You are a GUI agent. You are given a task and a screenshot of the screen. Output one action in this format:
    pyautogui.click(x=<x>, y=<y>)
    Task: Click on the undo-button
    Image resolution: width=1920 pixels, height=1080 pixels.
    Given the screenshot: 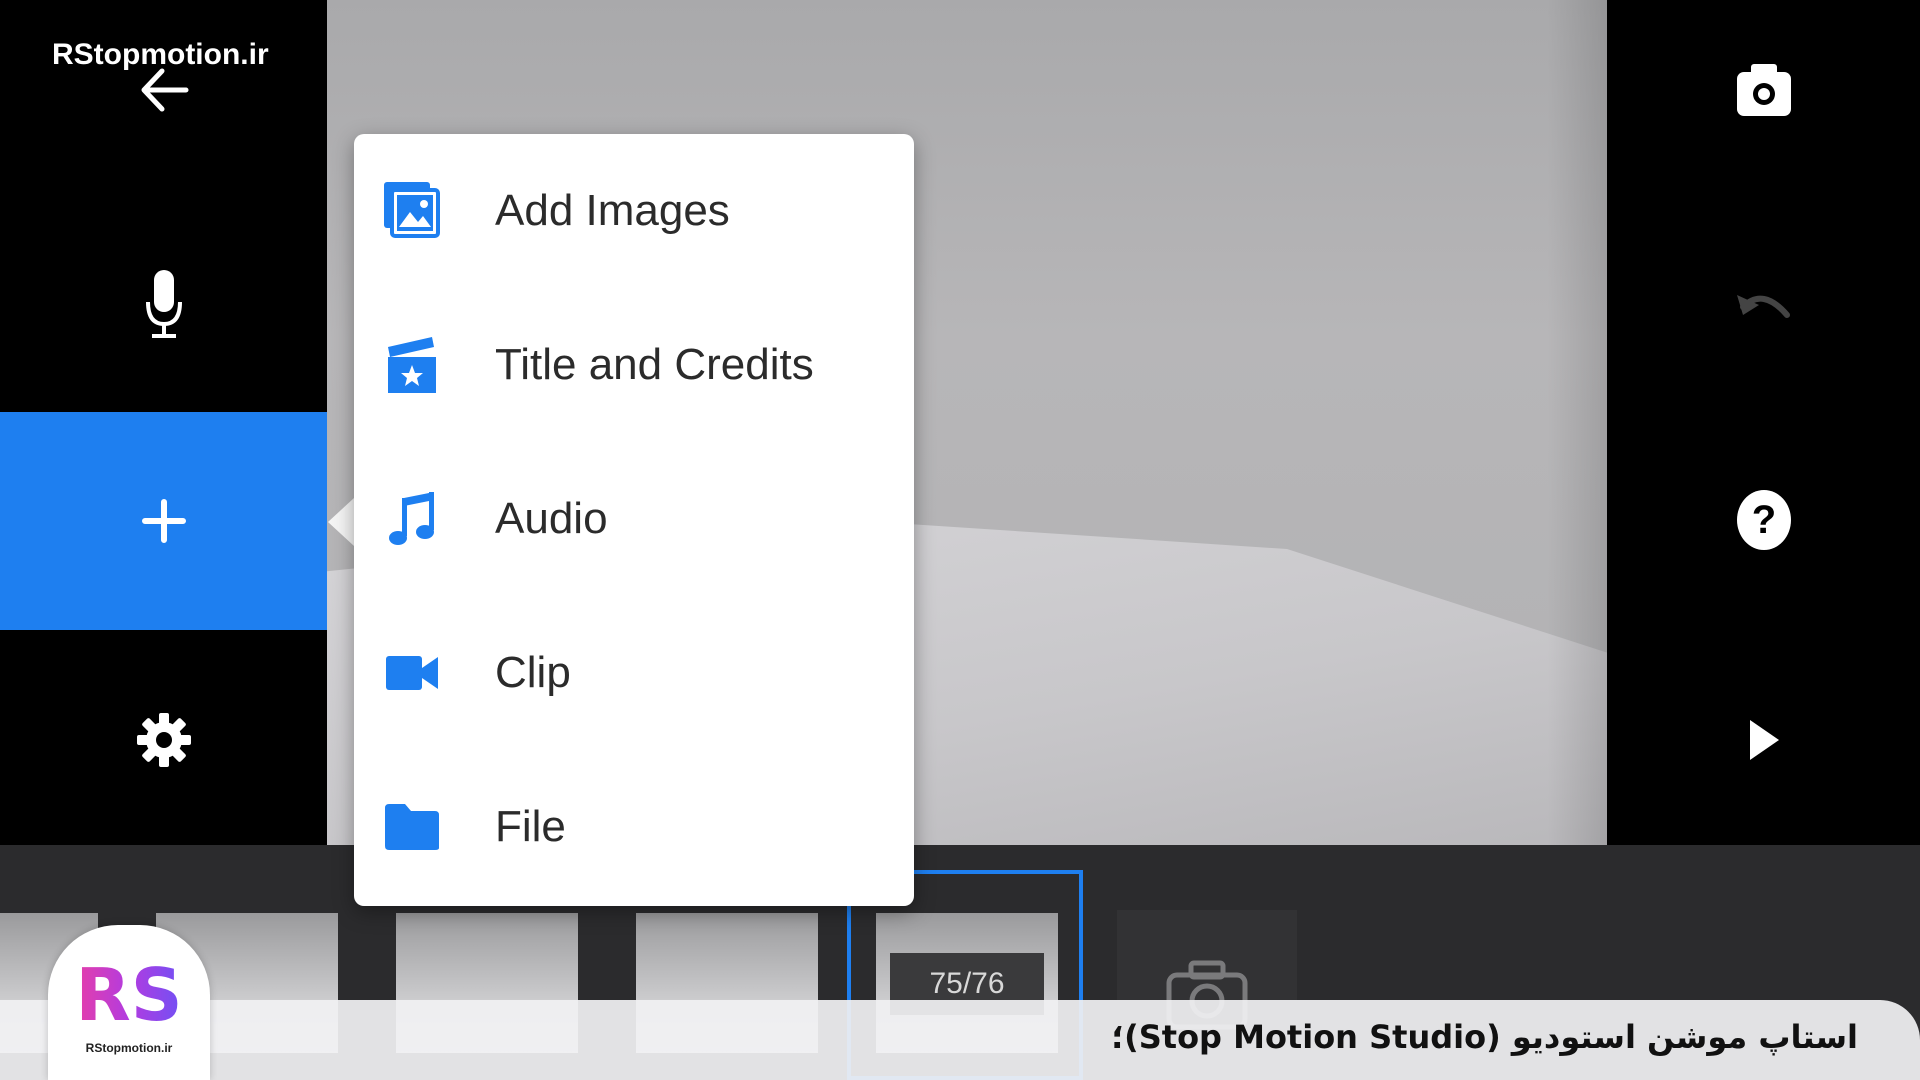 What is the action you would take?
    pyautogui.click(x=1763, y=305)
    